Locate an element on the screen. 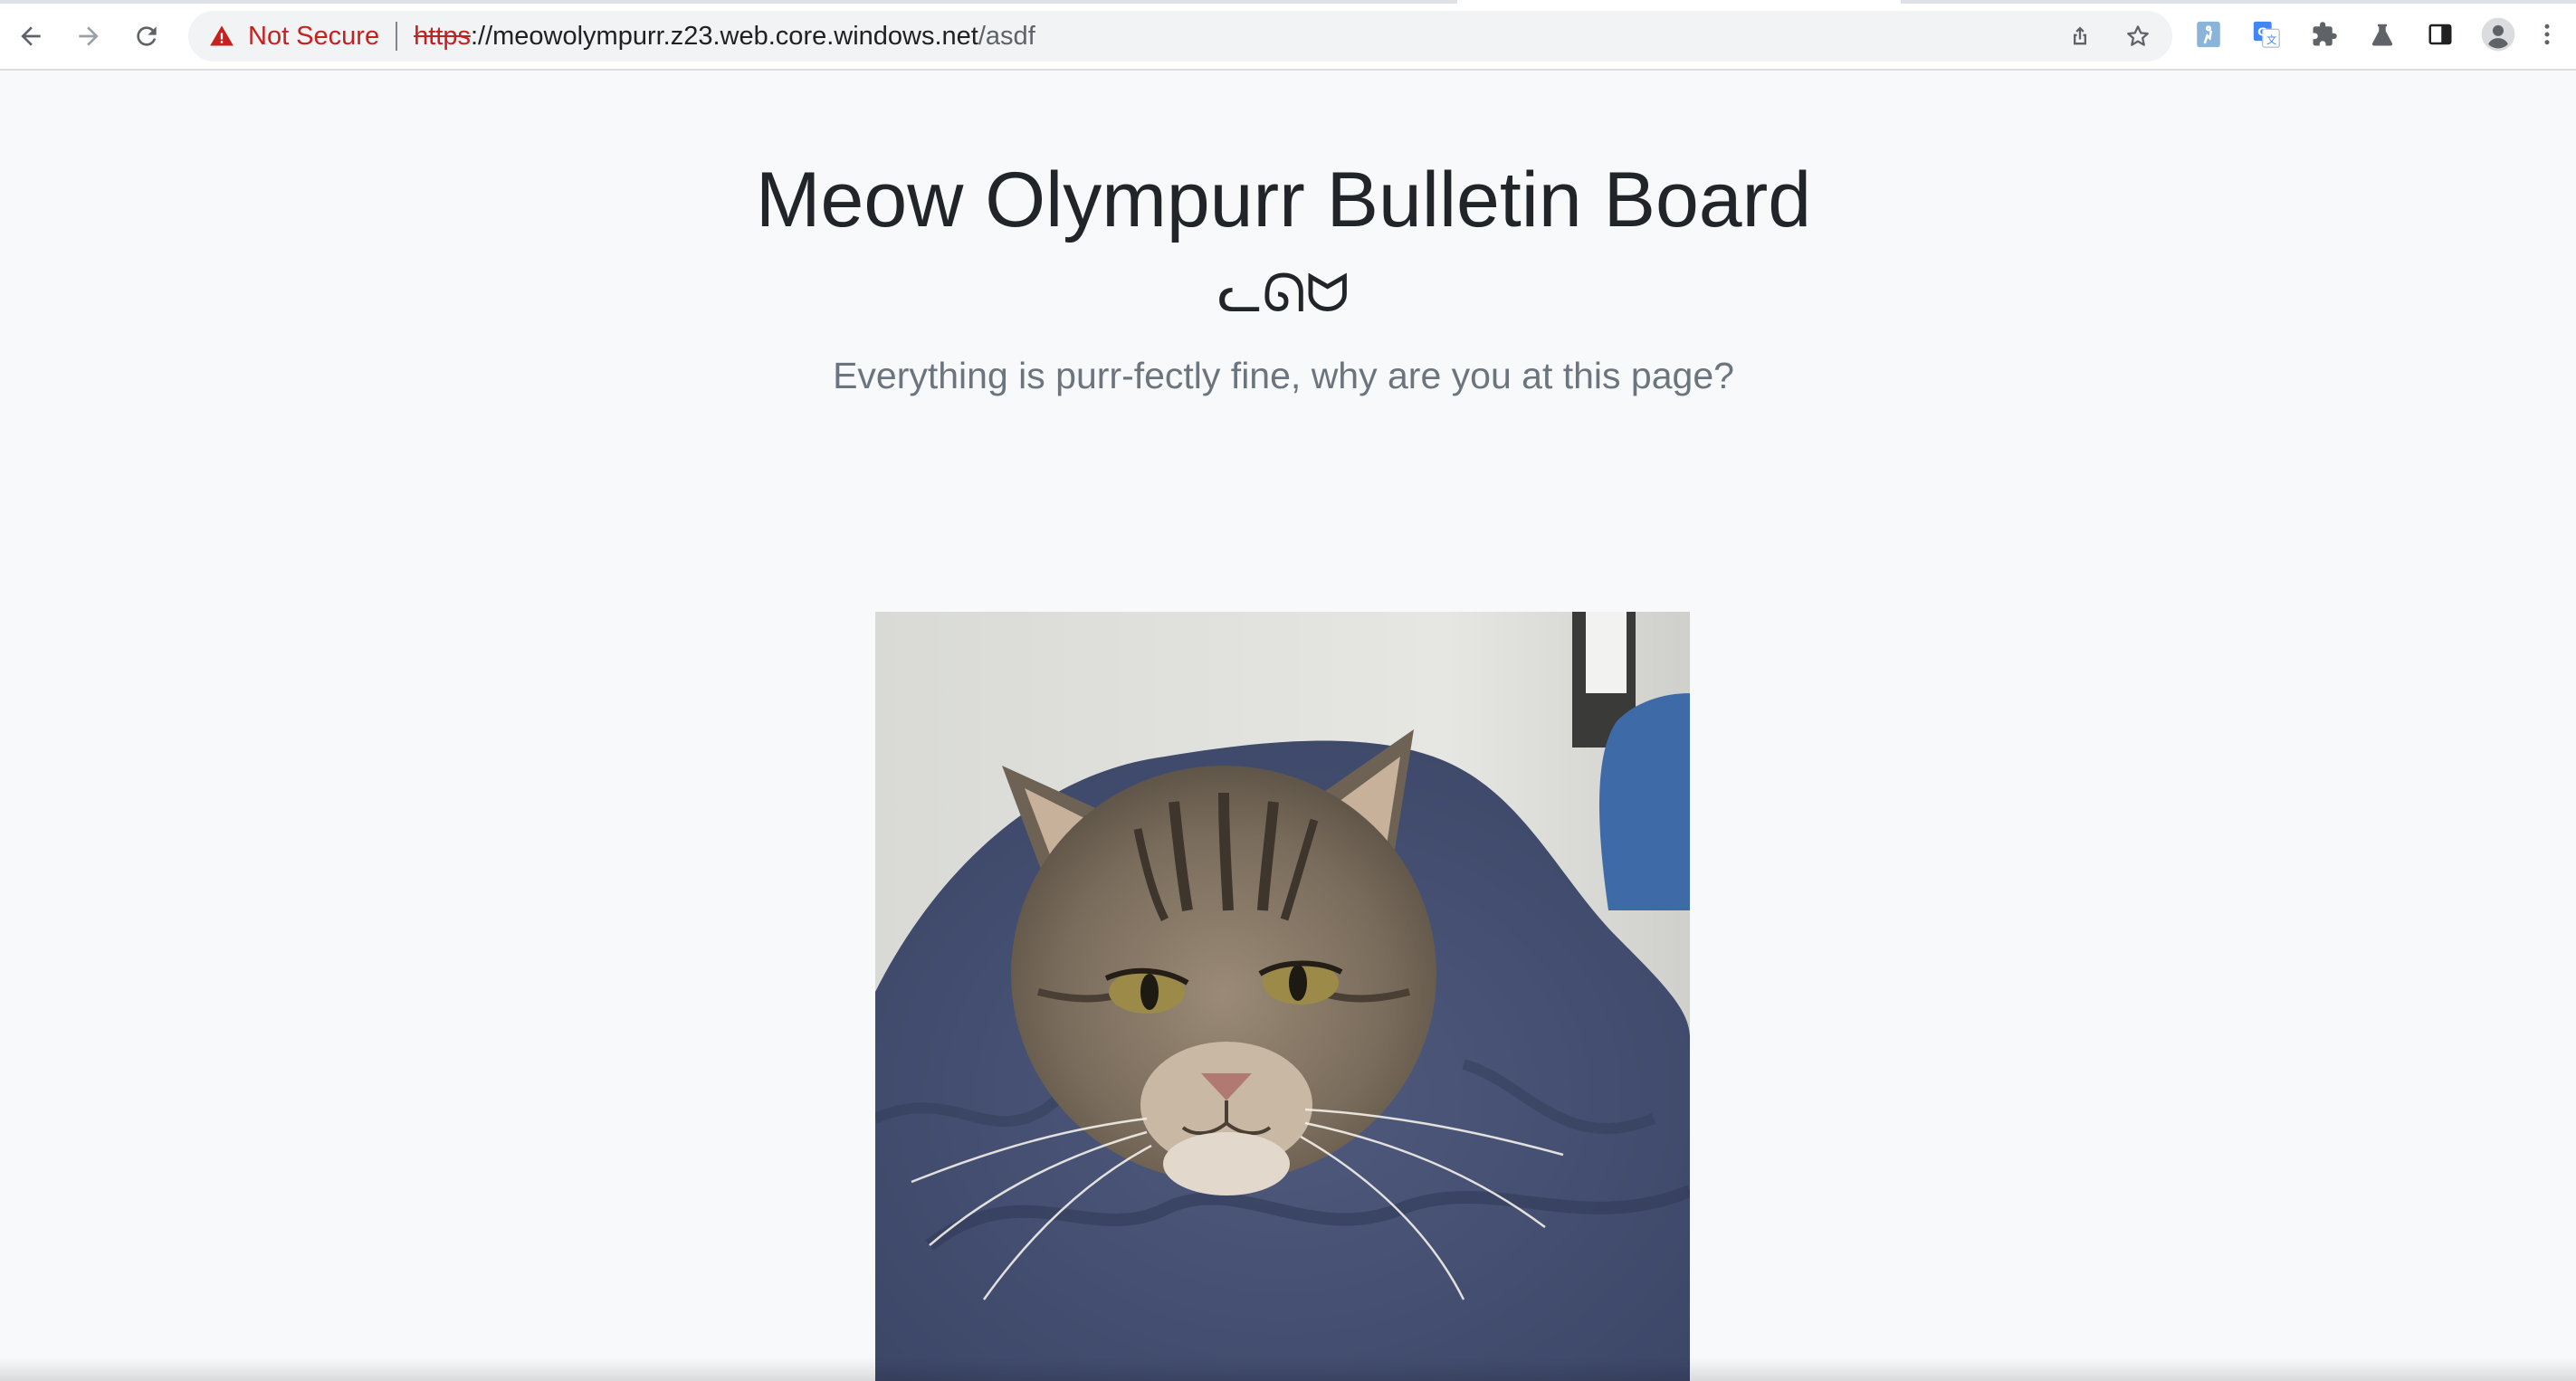 Image resolution: width=2576 pixels, height=1381 pixels. share-icon is located at coordinates (2080, 36).